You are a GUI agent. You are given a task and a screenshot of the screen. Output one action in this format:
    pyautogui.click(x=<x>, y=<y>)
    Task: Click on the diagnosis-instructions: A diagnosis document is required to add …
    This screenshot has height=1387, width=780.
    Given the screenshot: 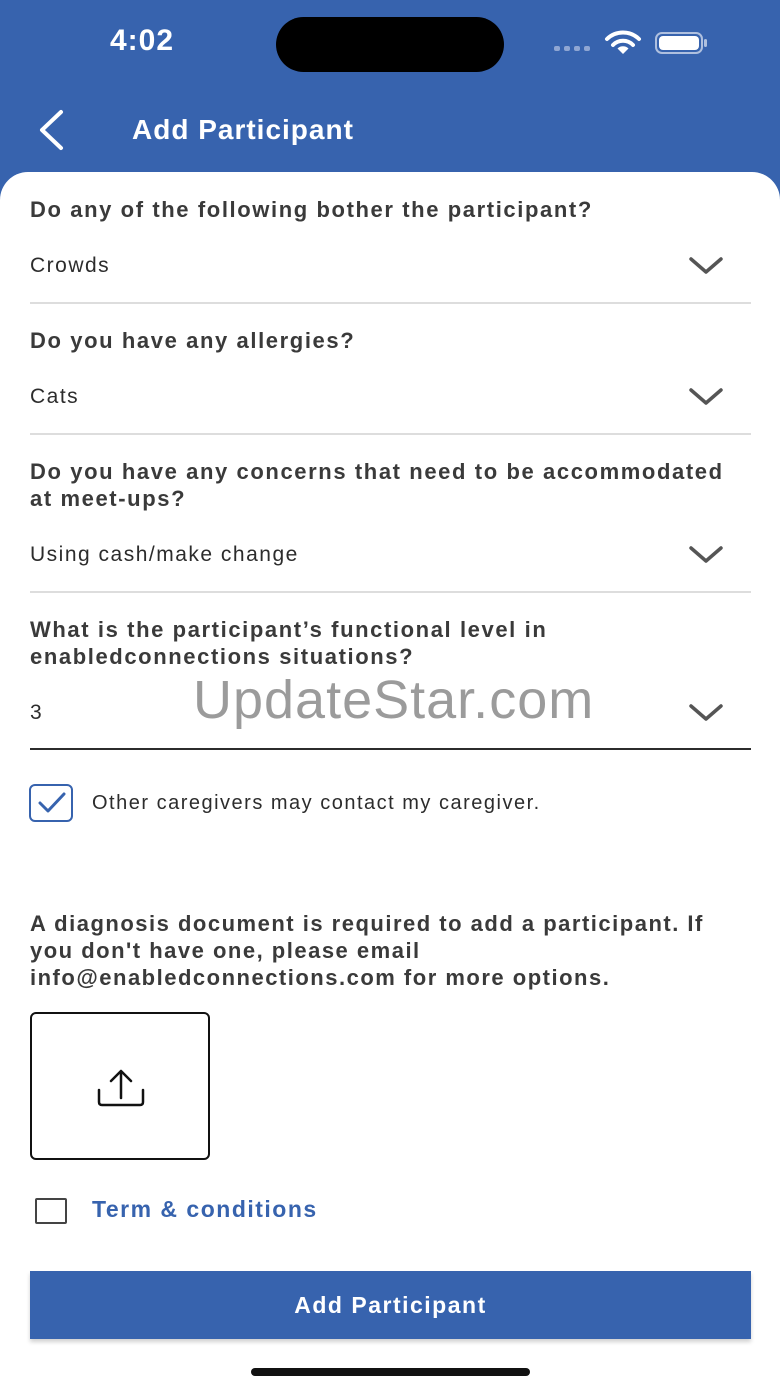 What is the action you would take?
    pyautogui.click(x=367, y=950)
    